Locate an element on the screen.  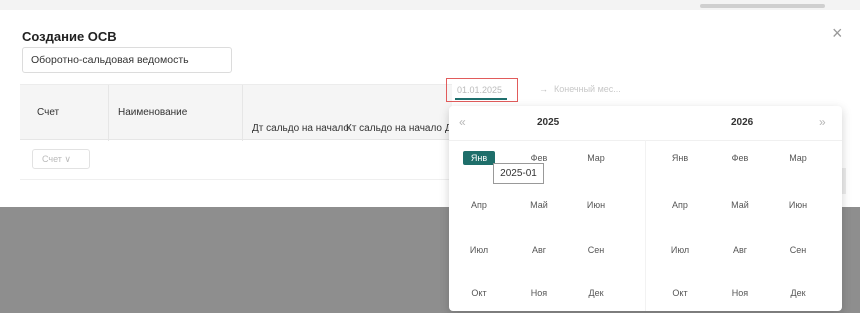
arrow-right-icon: → is located at coordinates (543, 89).